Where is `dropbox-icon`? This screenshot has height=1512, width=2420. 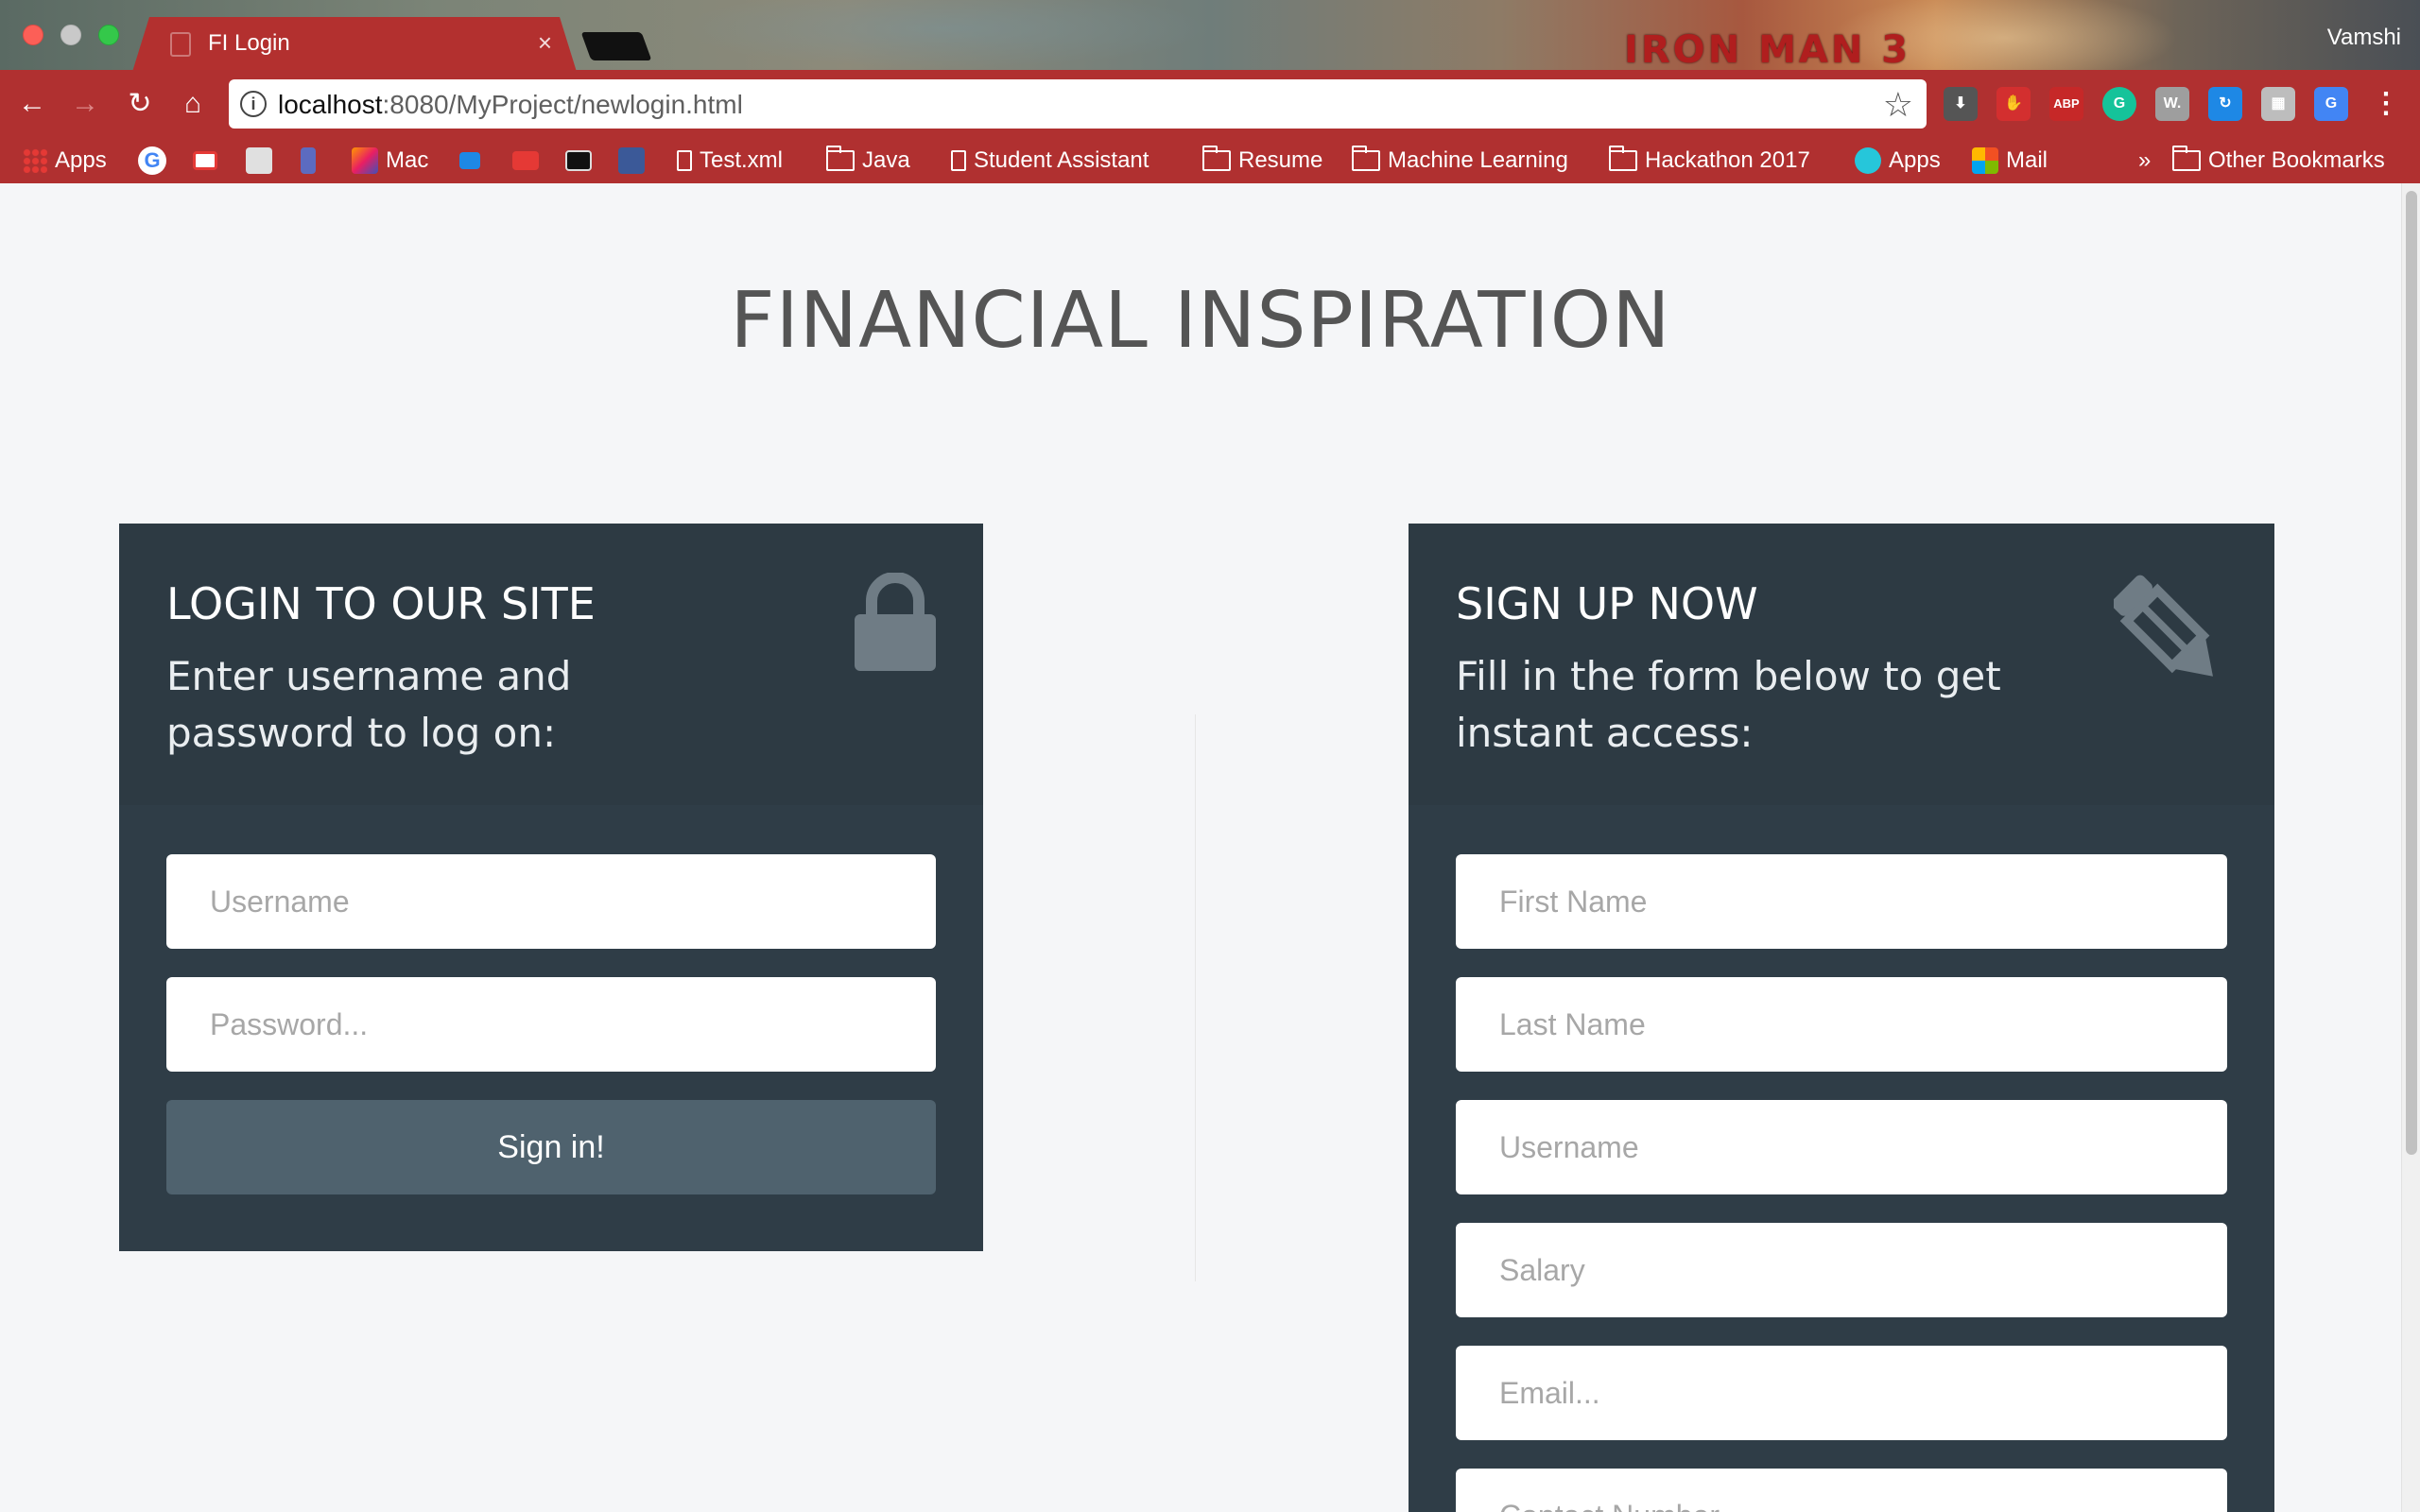 dropbox-icon is located at coordinates (469, 160).